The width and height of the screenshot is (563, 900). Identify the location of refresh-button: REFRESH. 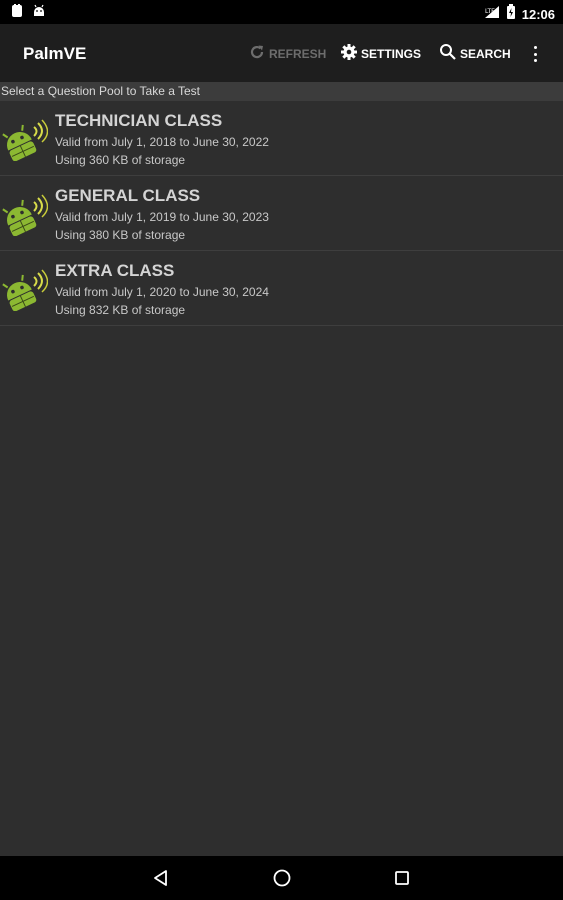
(287, 53).